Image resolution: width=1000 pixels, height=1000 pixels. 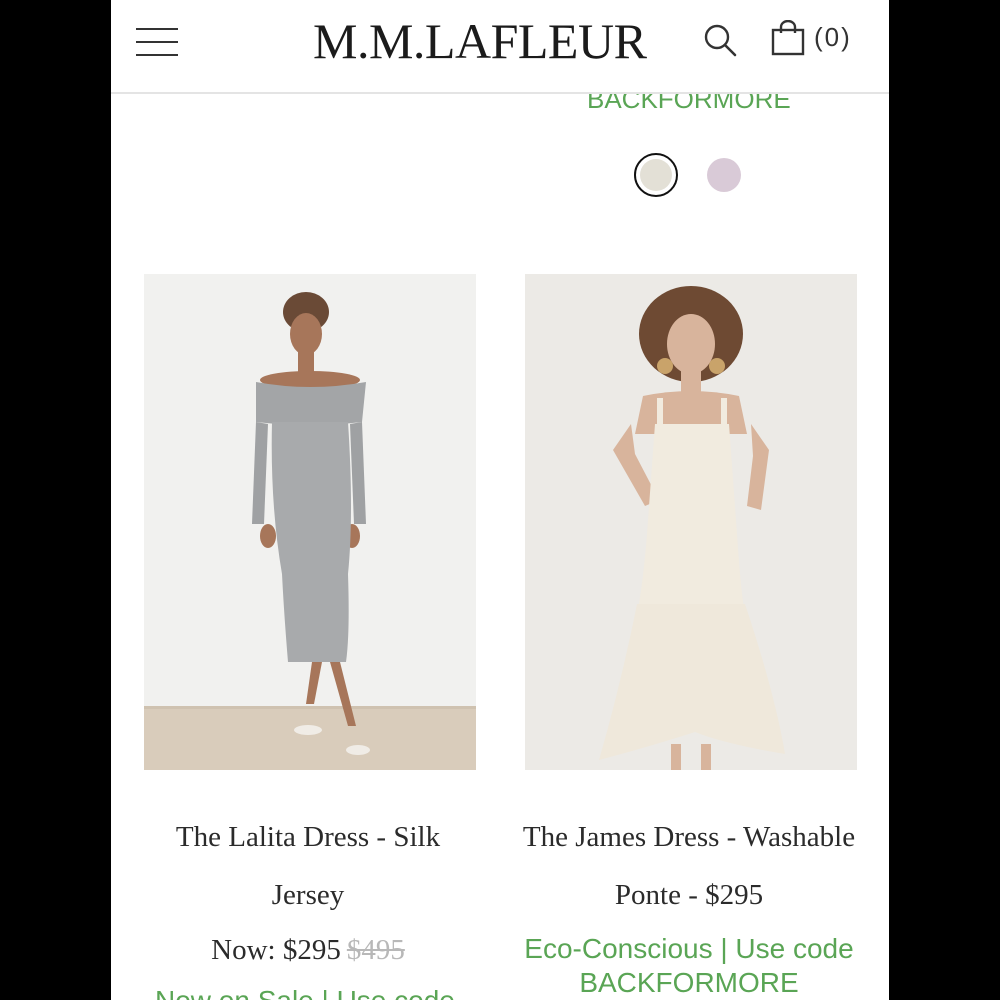 I want to click on color-swatch, so click(x=724, y=175).